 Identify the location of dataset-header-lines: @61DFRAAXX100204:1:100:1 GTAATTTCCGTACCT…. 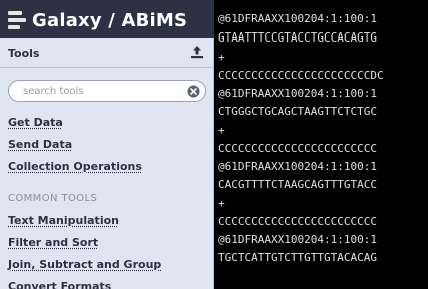
(321, 19).